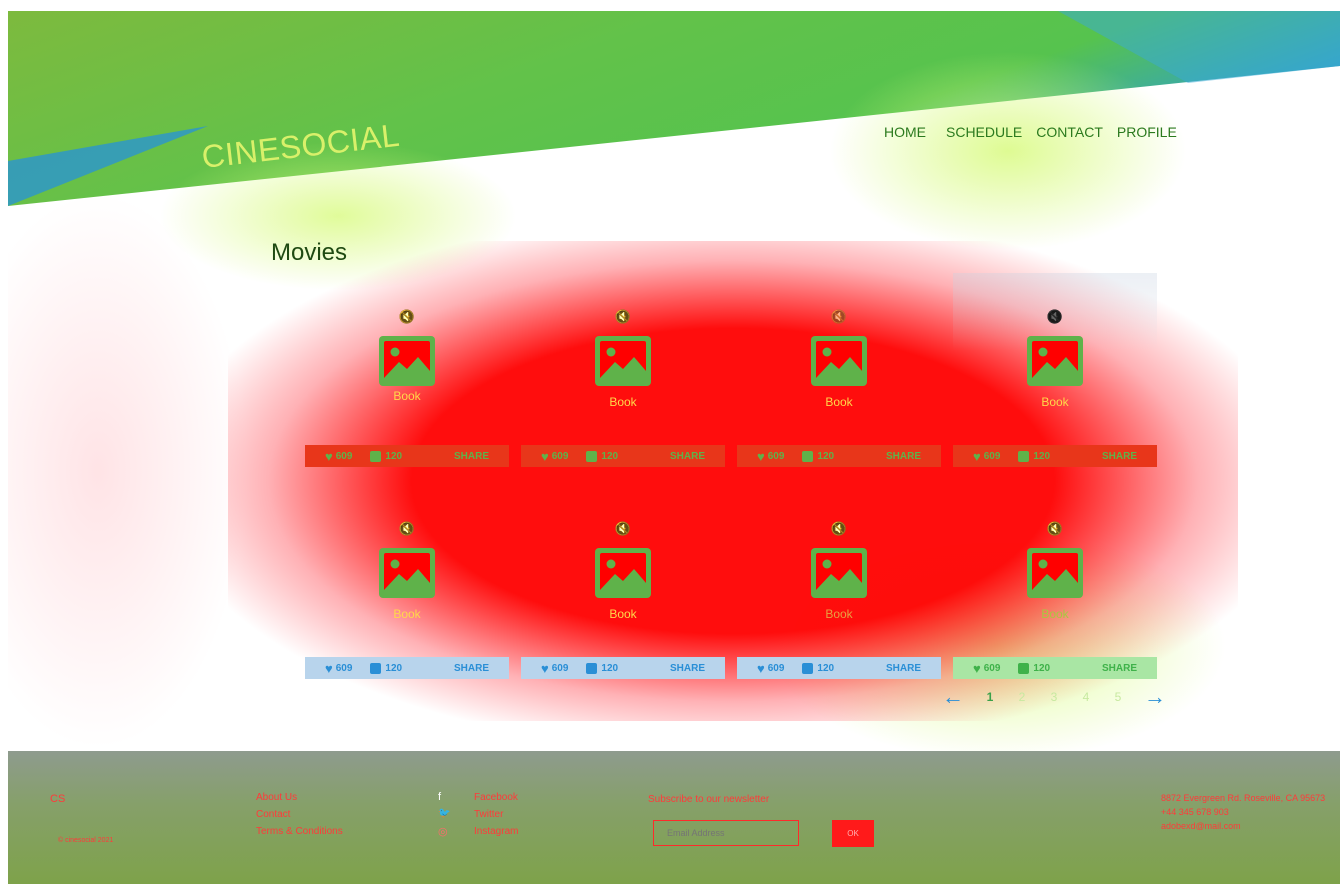 The height and width of the screenshot is (884, 1340). I want to click on prev-arrow-icon: ←, so click(953, 697).